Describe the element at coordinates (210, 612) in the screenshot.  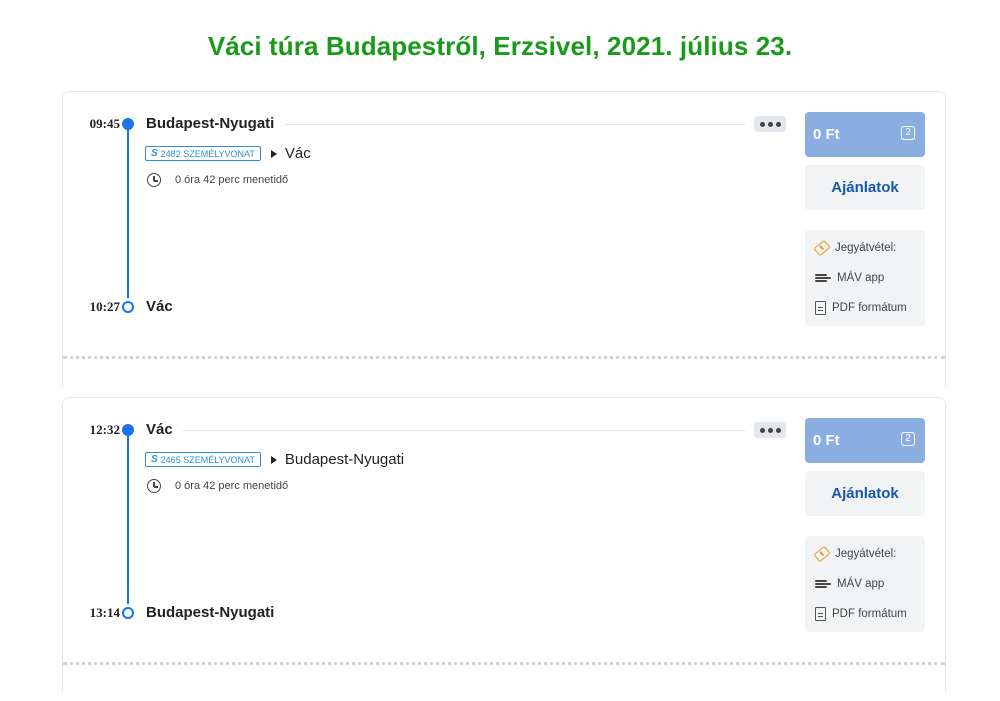
I see `arrival-station: Budapest-Nyugati` at that location.